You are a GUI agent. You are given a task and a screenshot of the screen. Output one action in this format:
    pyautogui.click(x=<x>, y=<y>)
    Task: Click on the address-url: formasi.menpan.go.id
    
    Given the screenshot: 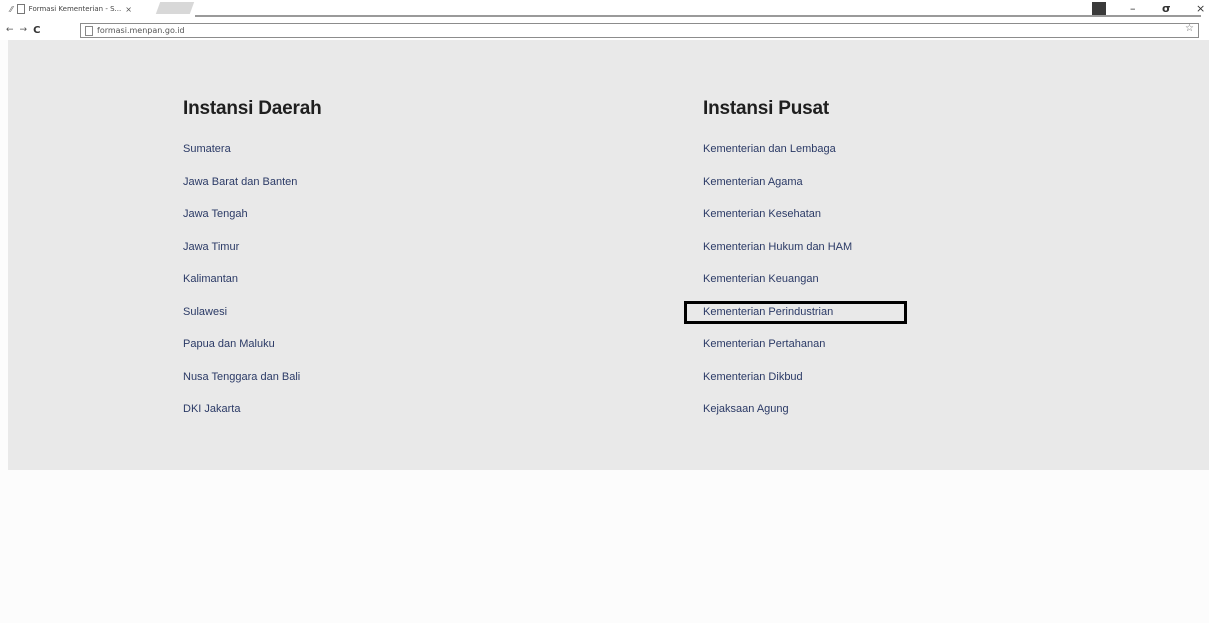 What is the action you would take?
    pyautogui.click(x=141, y=30)
    